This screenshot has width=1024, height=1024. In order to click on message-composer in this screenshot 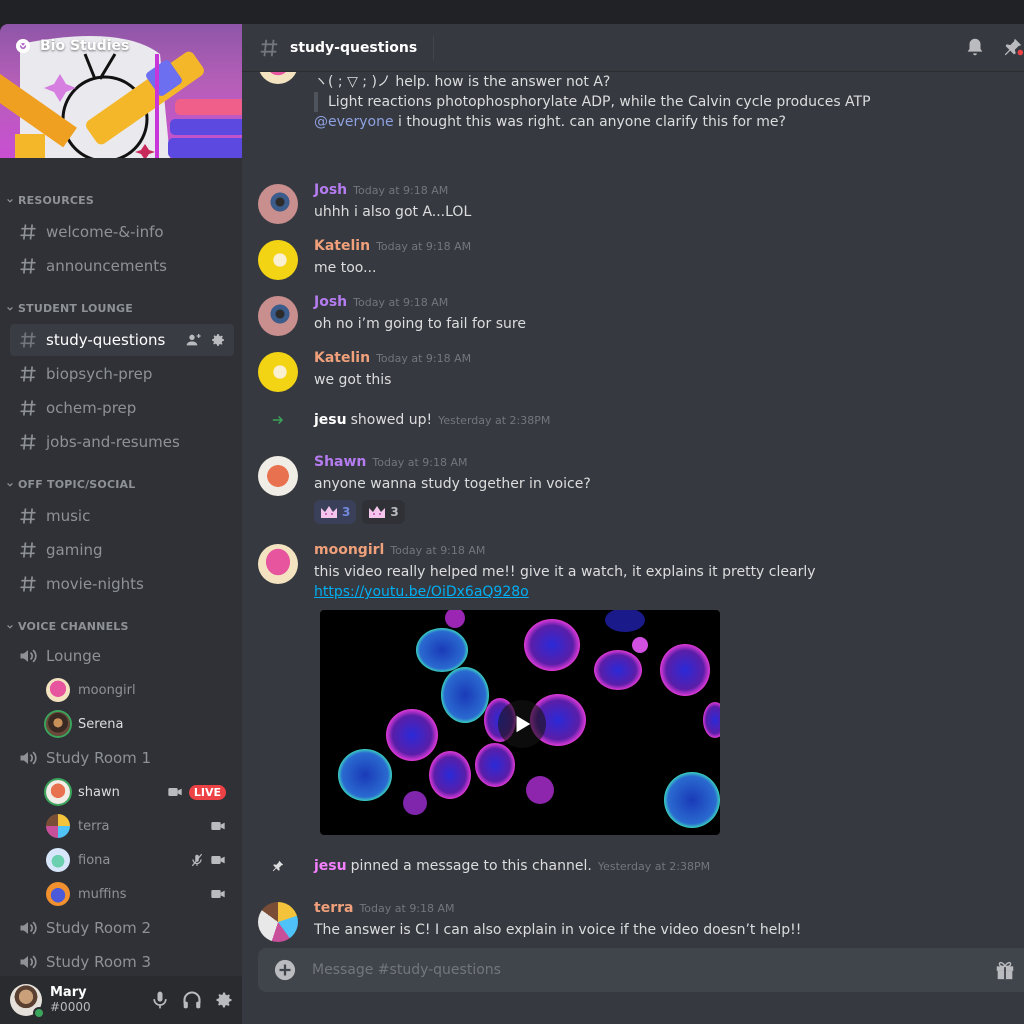, I will do `click(641, 970)`.